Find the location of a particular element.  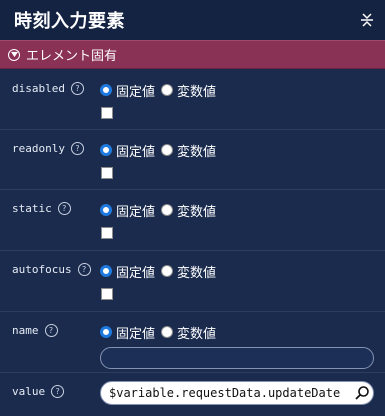

section-header: エレメント固有 is located at coordinates (192, 54).